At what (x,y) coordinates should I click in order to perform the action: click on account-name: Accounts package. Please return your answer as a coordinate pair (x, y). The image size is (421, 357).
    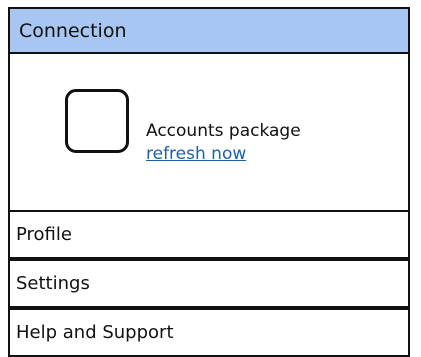
    Looking at the image, I should click on (223, 131).